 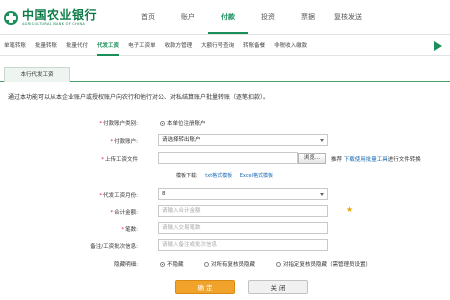 I want to click on hide-detail-label: 隐藏明细:, so click(x=126, y=265).